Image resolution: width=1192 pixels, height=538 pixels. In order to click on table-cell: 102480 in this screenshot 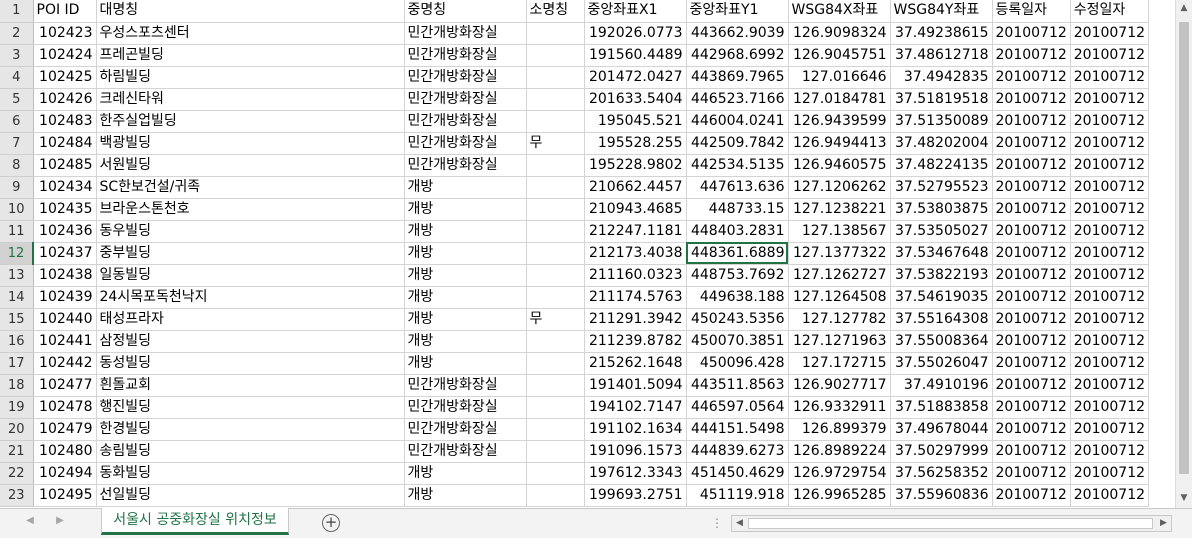, I will do `click(65, 451)`.